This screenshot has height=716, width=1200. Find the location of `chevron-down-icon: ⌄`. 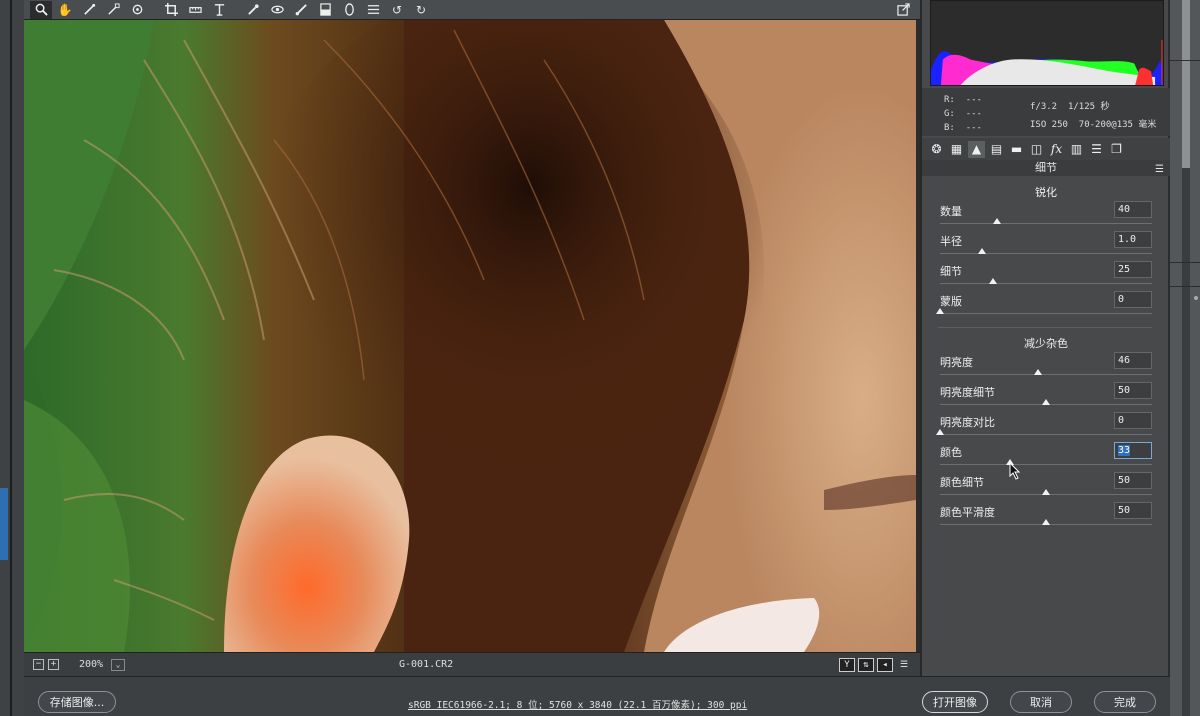

chevron-down-icon: ⌄ is located at coordinates (118, 664).